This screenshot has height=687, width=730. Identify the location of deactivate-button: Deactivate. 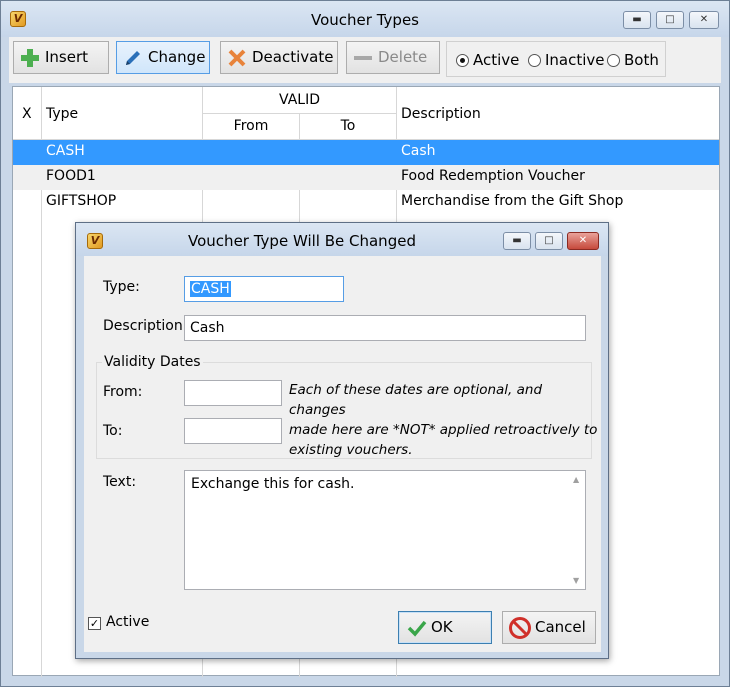
(279, 57).